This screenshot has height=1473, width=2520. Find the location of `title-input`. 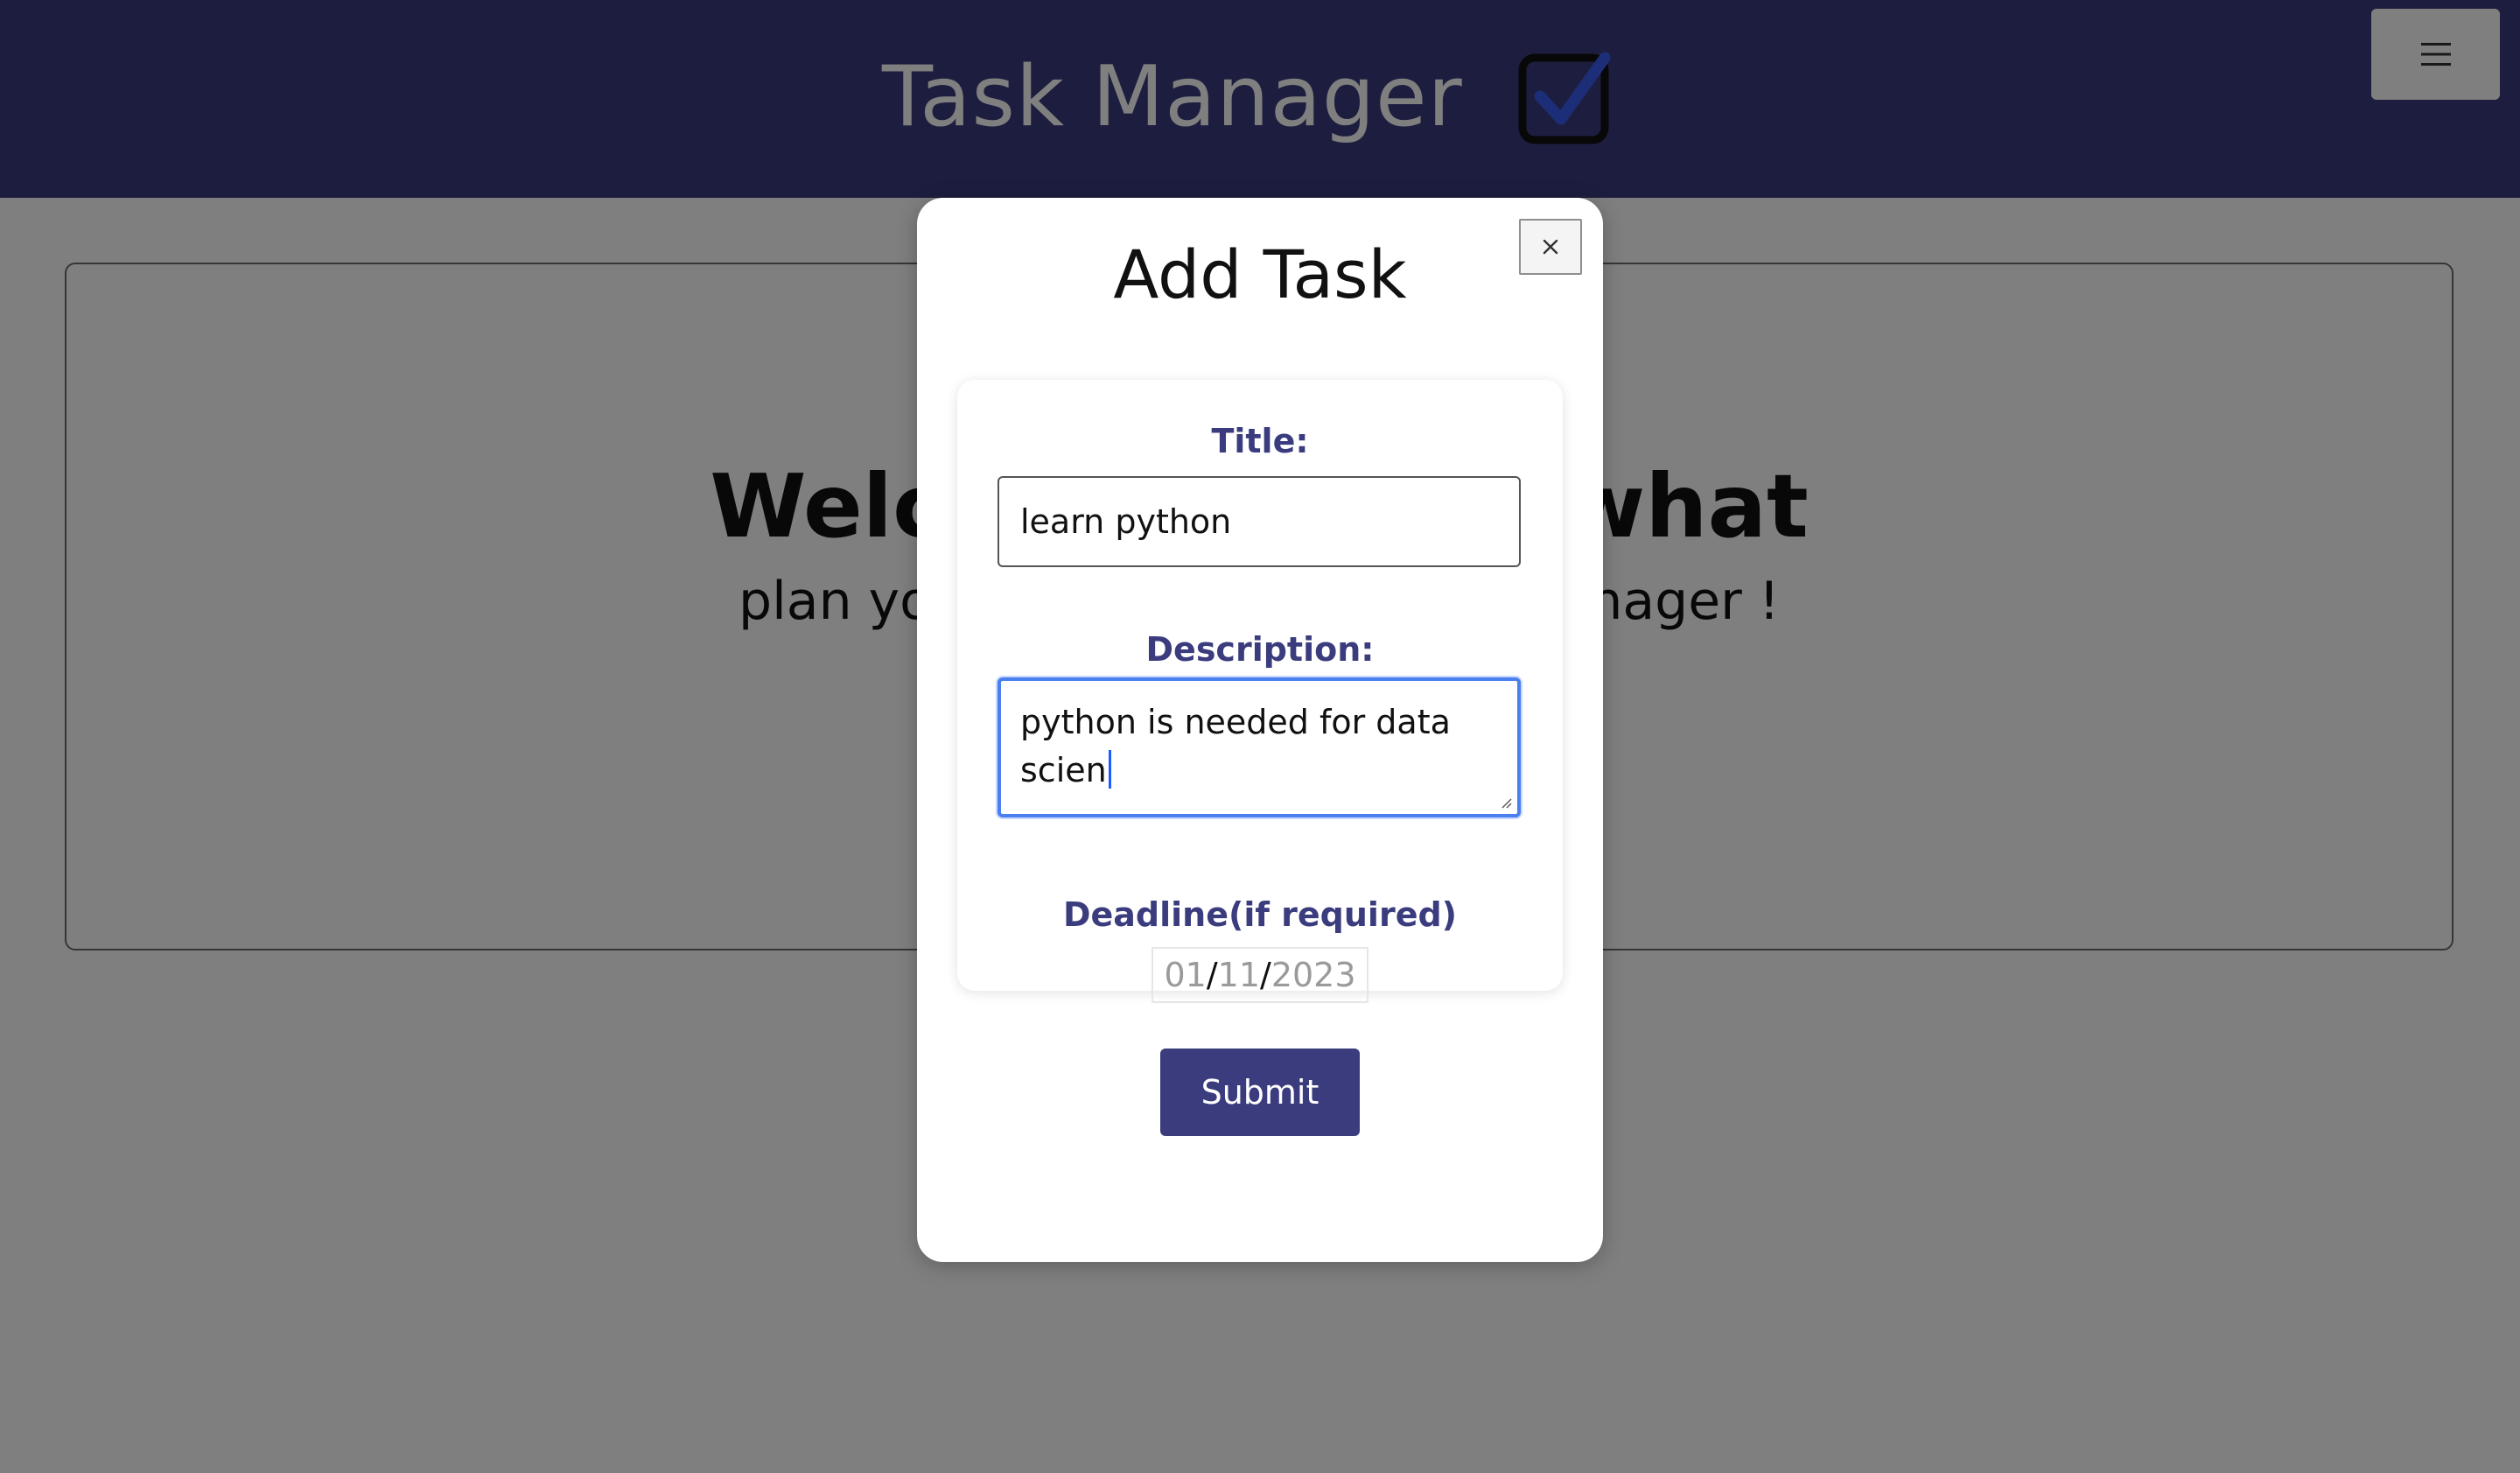

title-input is located at coordinates (1259, 521).